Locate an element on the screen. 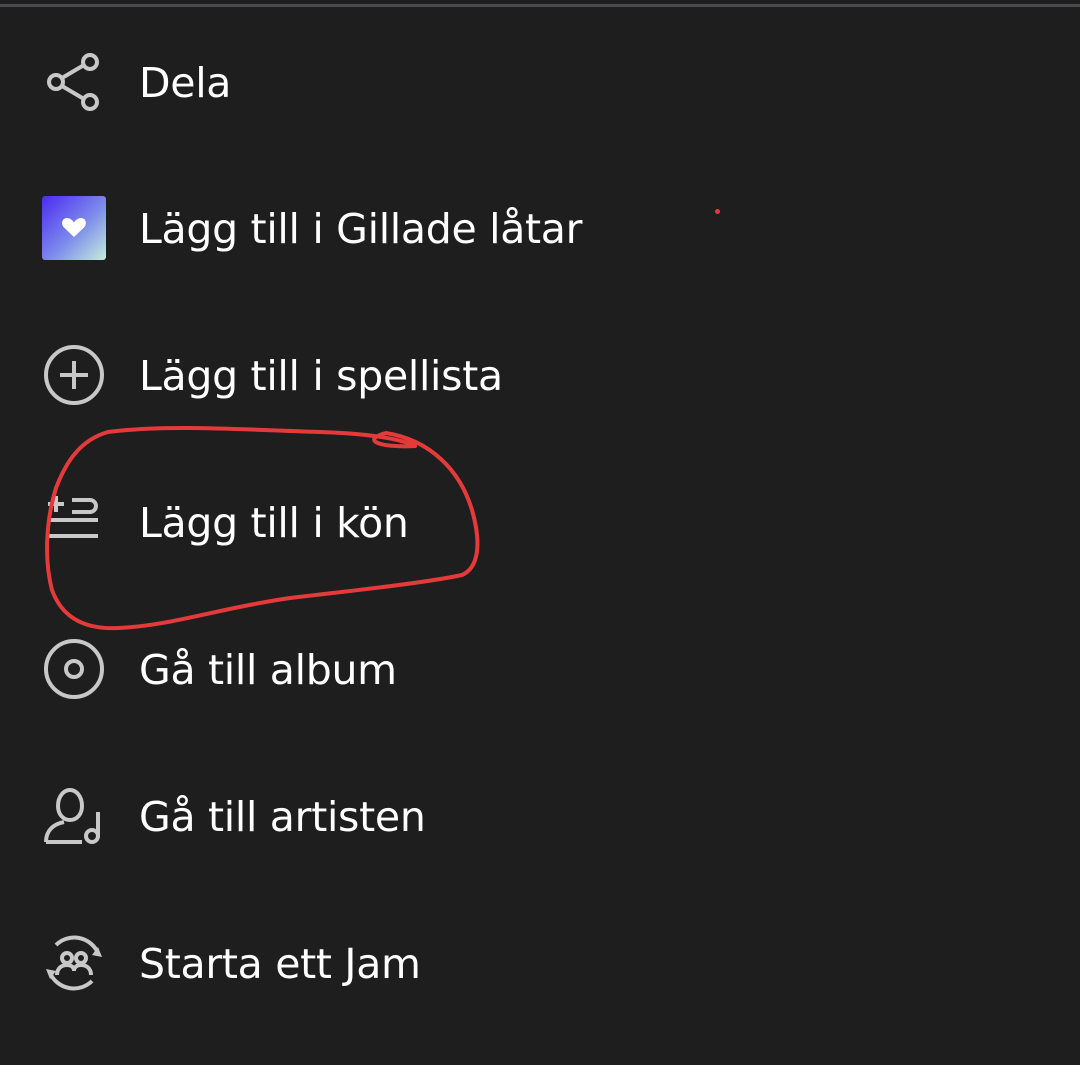  menu-item-label: Lägg till i Gillade låtar is located at coordinates (361, 229).